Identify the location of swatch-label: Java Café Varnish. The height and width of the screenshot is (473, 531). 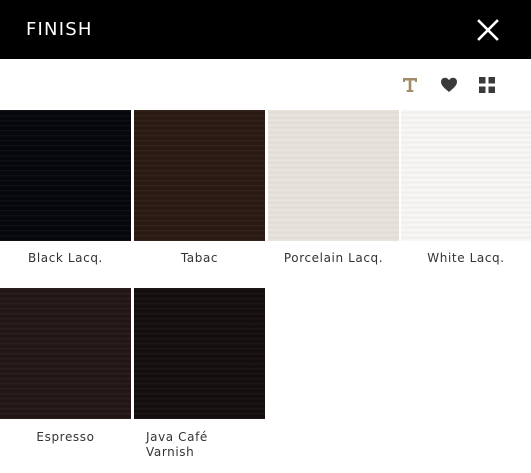
(177, 444).